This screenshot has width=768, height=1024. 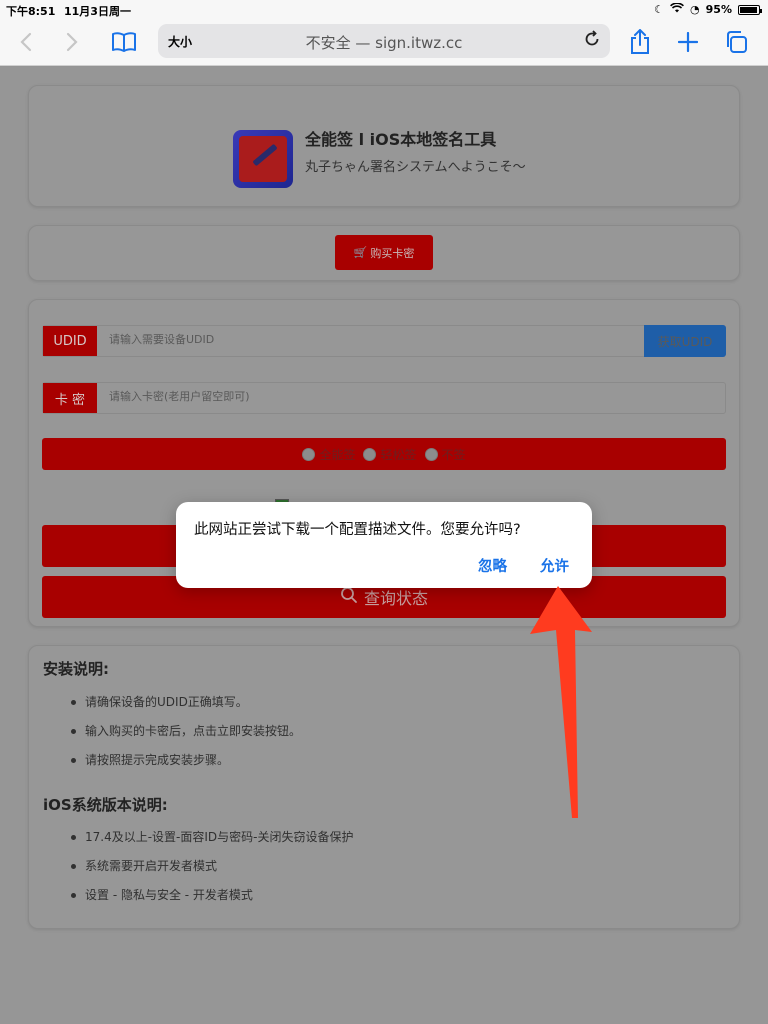 I want to click on app-logo, so click(x=263, y=159).